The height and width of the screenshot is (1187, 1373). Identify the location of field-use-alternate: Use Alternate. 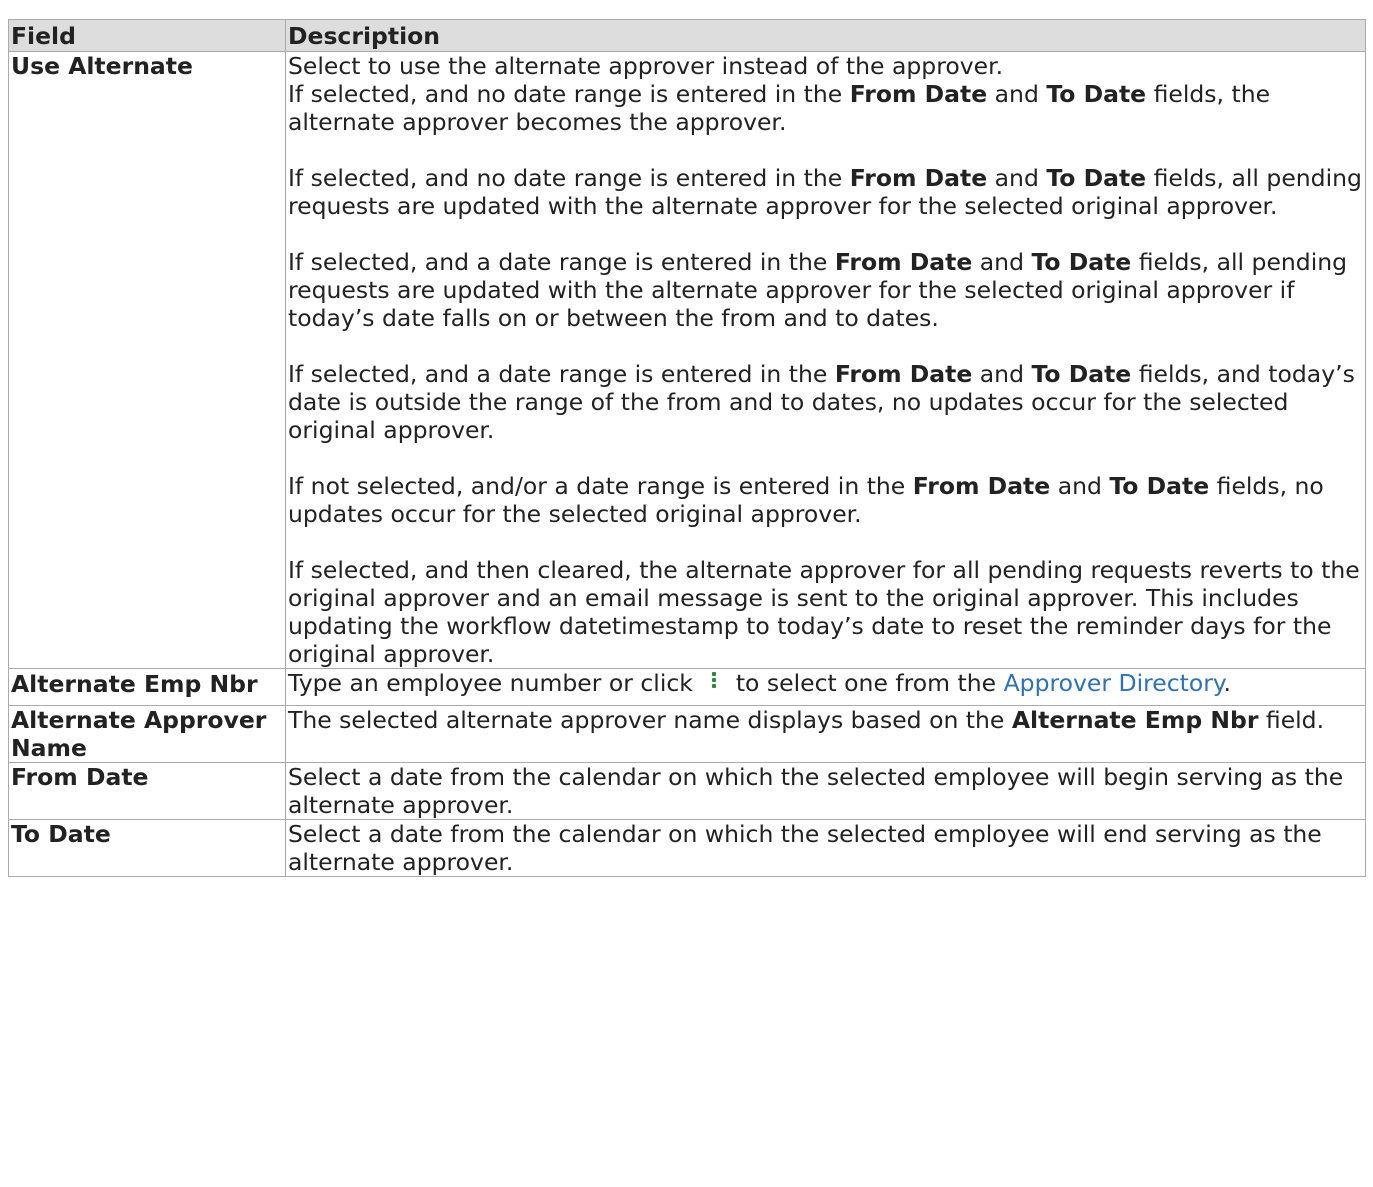
(147, 360).